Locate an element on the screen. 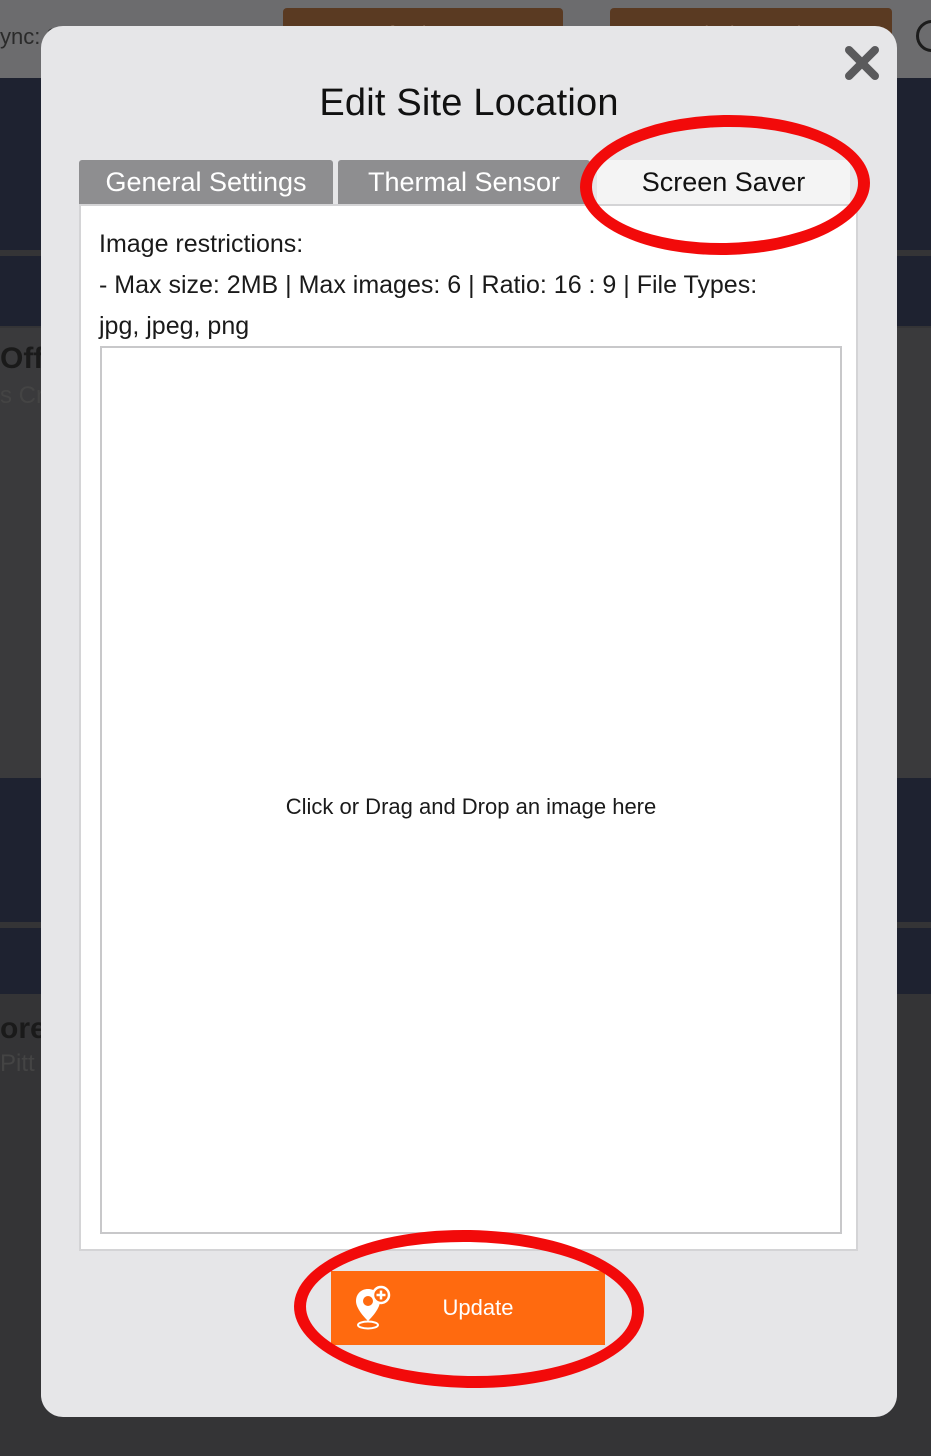  dropzone-text: Click or Drag and Drop an image here is located at coordinates (471, 806).